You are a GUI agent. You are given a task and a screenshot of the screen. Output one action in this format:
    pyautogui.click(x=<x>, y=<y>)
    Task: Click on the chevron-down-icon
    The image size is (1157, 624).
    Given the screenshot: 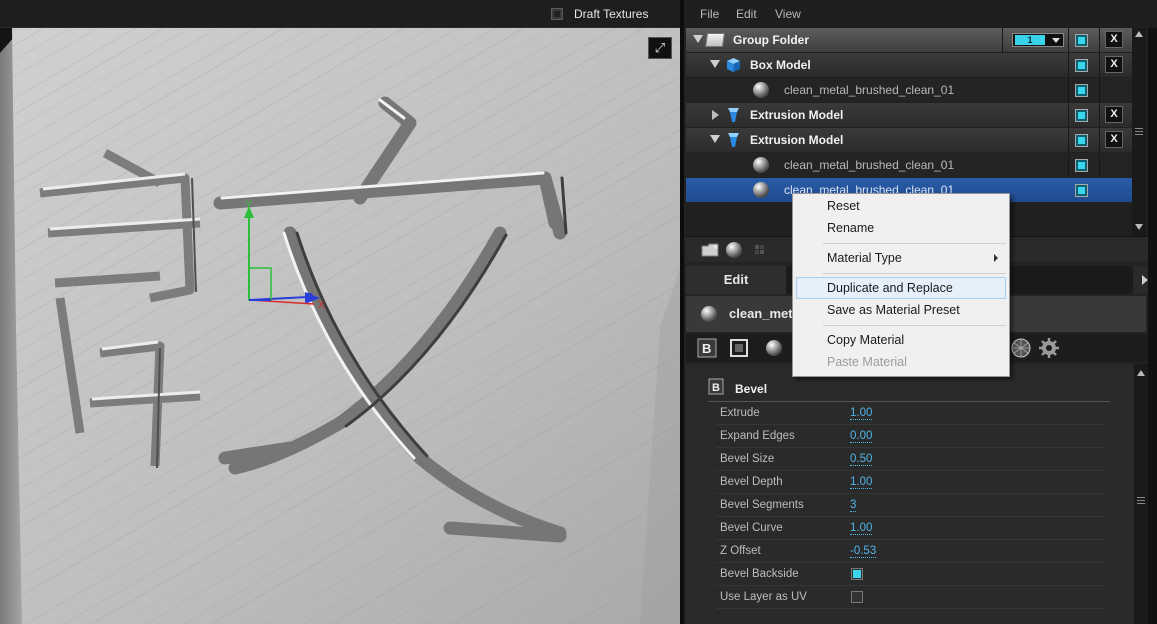 What is the action you would take?
    pyautogui.click(x=1056, y=40)
    